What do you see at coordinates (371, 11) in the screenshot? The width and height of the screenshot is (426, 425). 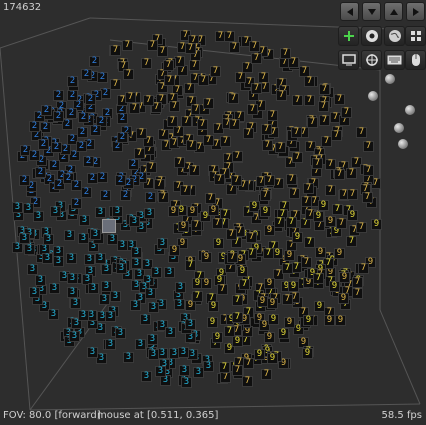 I see `arrow-down-button` at bounding box center [371, 11].